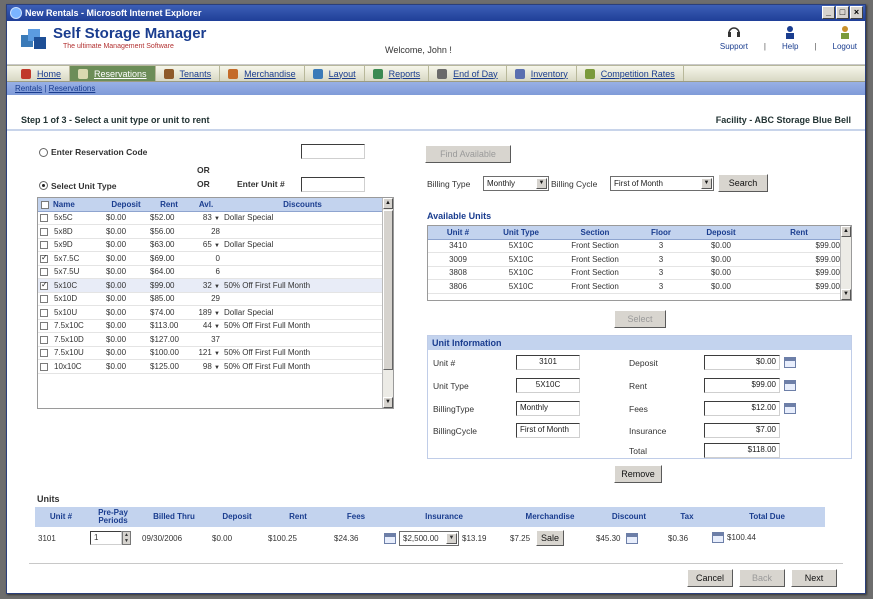 The width and height of the screenshot is (873, 599). Describe the element at coordinates (210, 312) in the screenshot. I see `unit-type-row: 5x10U $0.00 $74.00 189 ▼ Dollar Special` at that location.